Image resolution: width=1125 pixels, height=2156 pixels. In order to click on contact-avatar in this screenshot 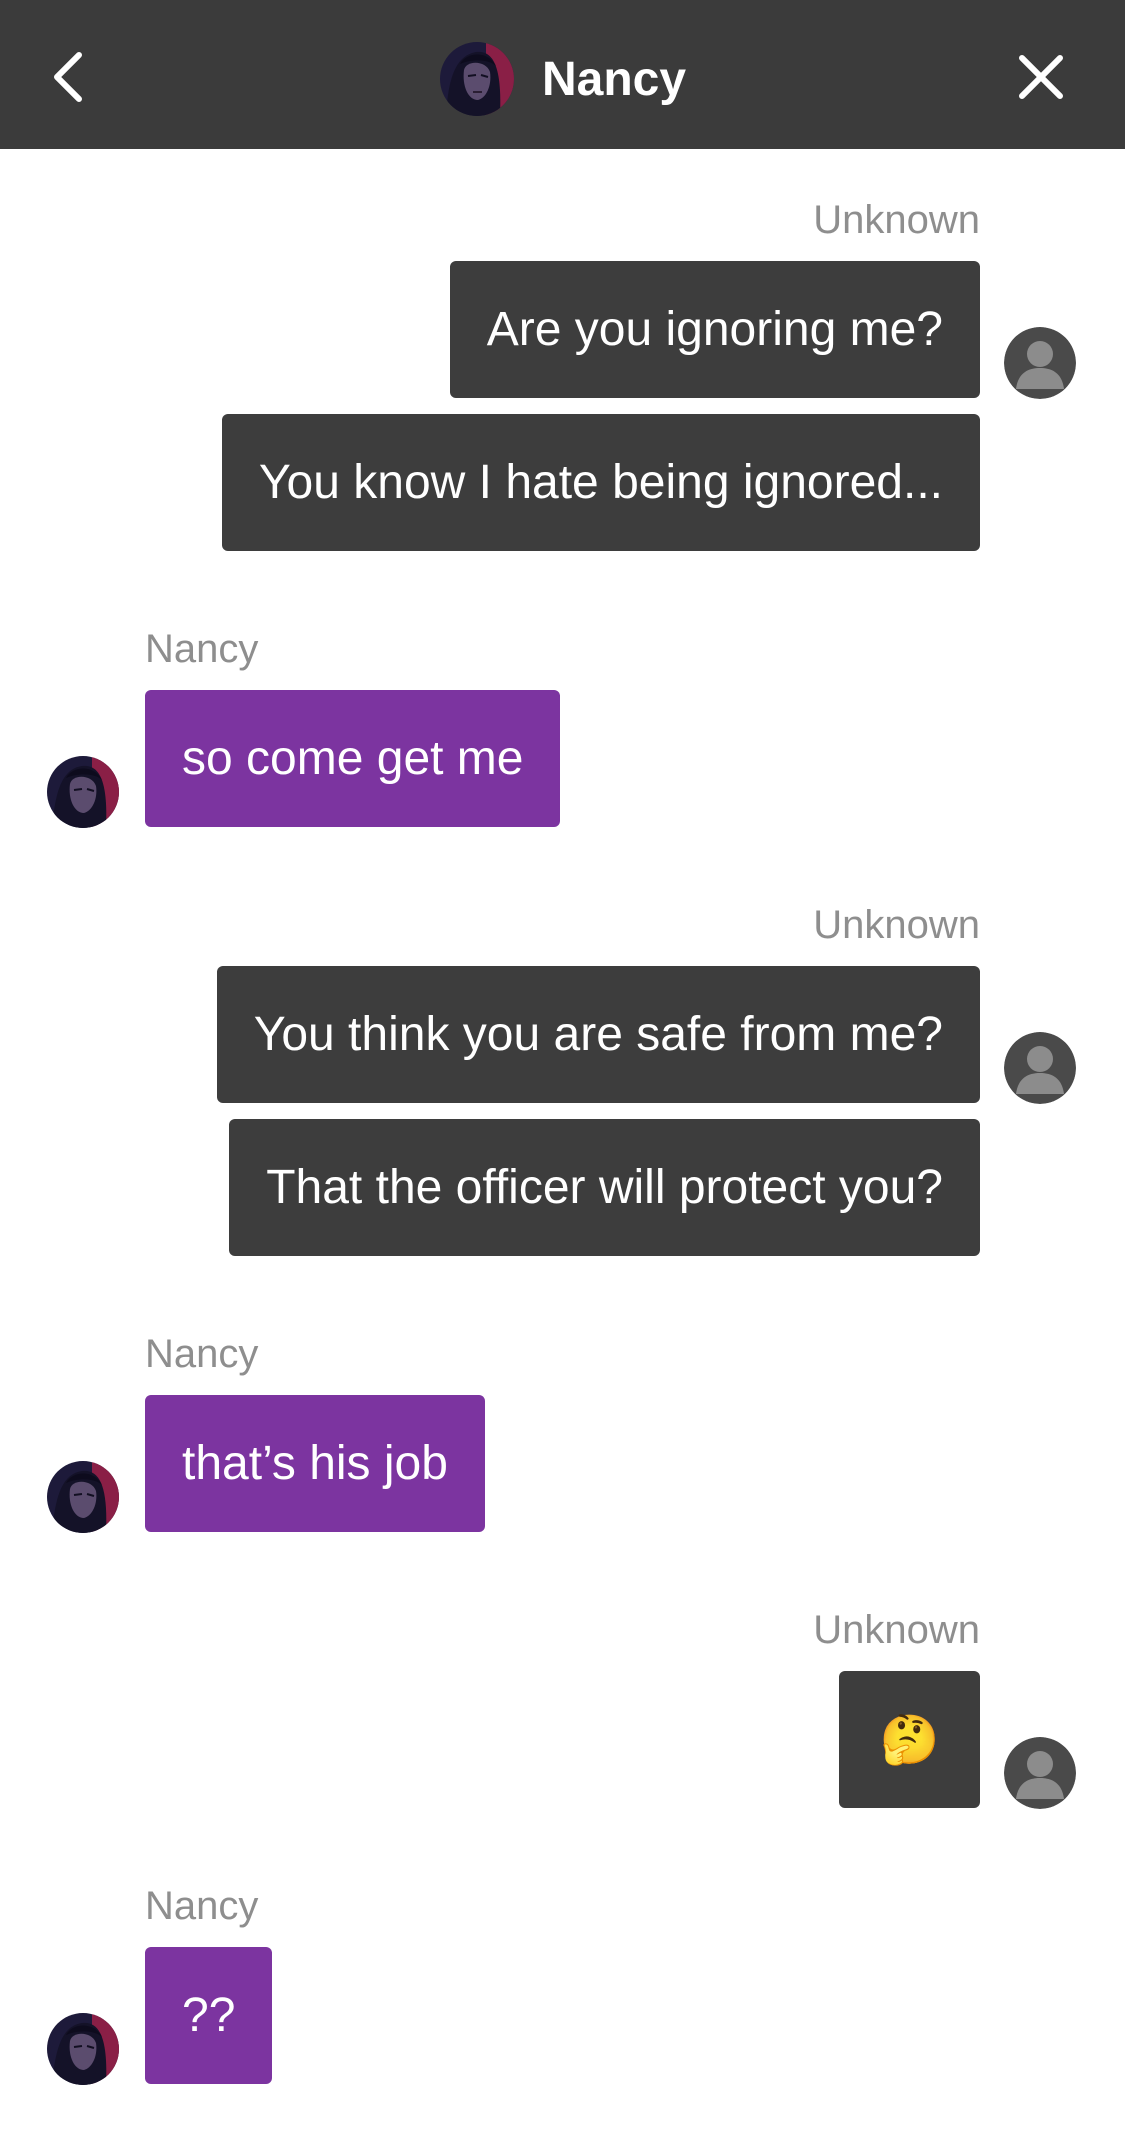, I will do `click(477, 79)`.